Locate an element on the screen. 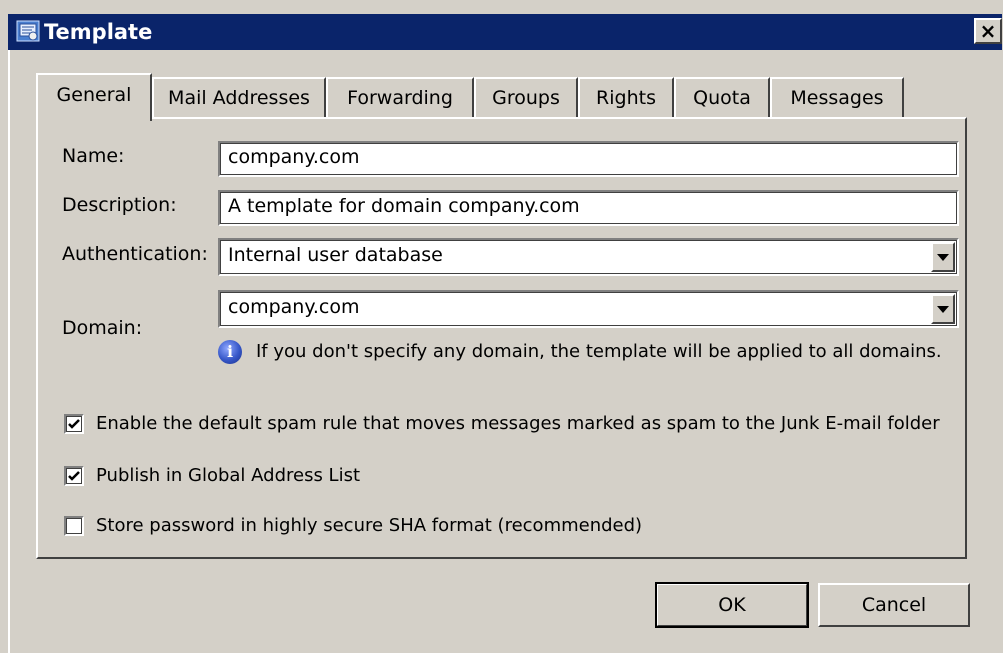  tab-label: Rights is located at coordinates (626, 98).